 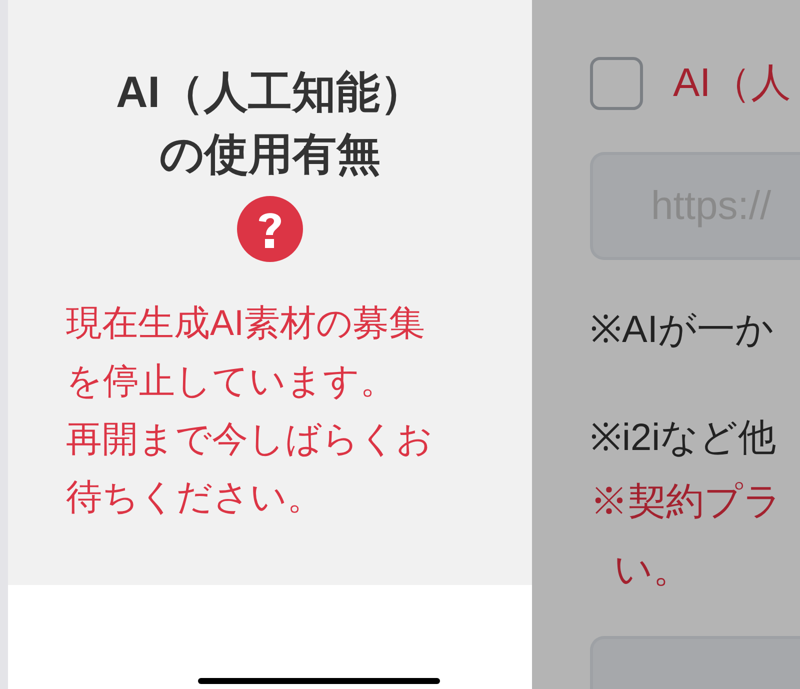 I want to click on notice-text: 現在生成AI素材の募集, so click(x=246, y=323).